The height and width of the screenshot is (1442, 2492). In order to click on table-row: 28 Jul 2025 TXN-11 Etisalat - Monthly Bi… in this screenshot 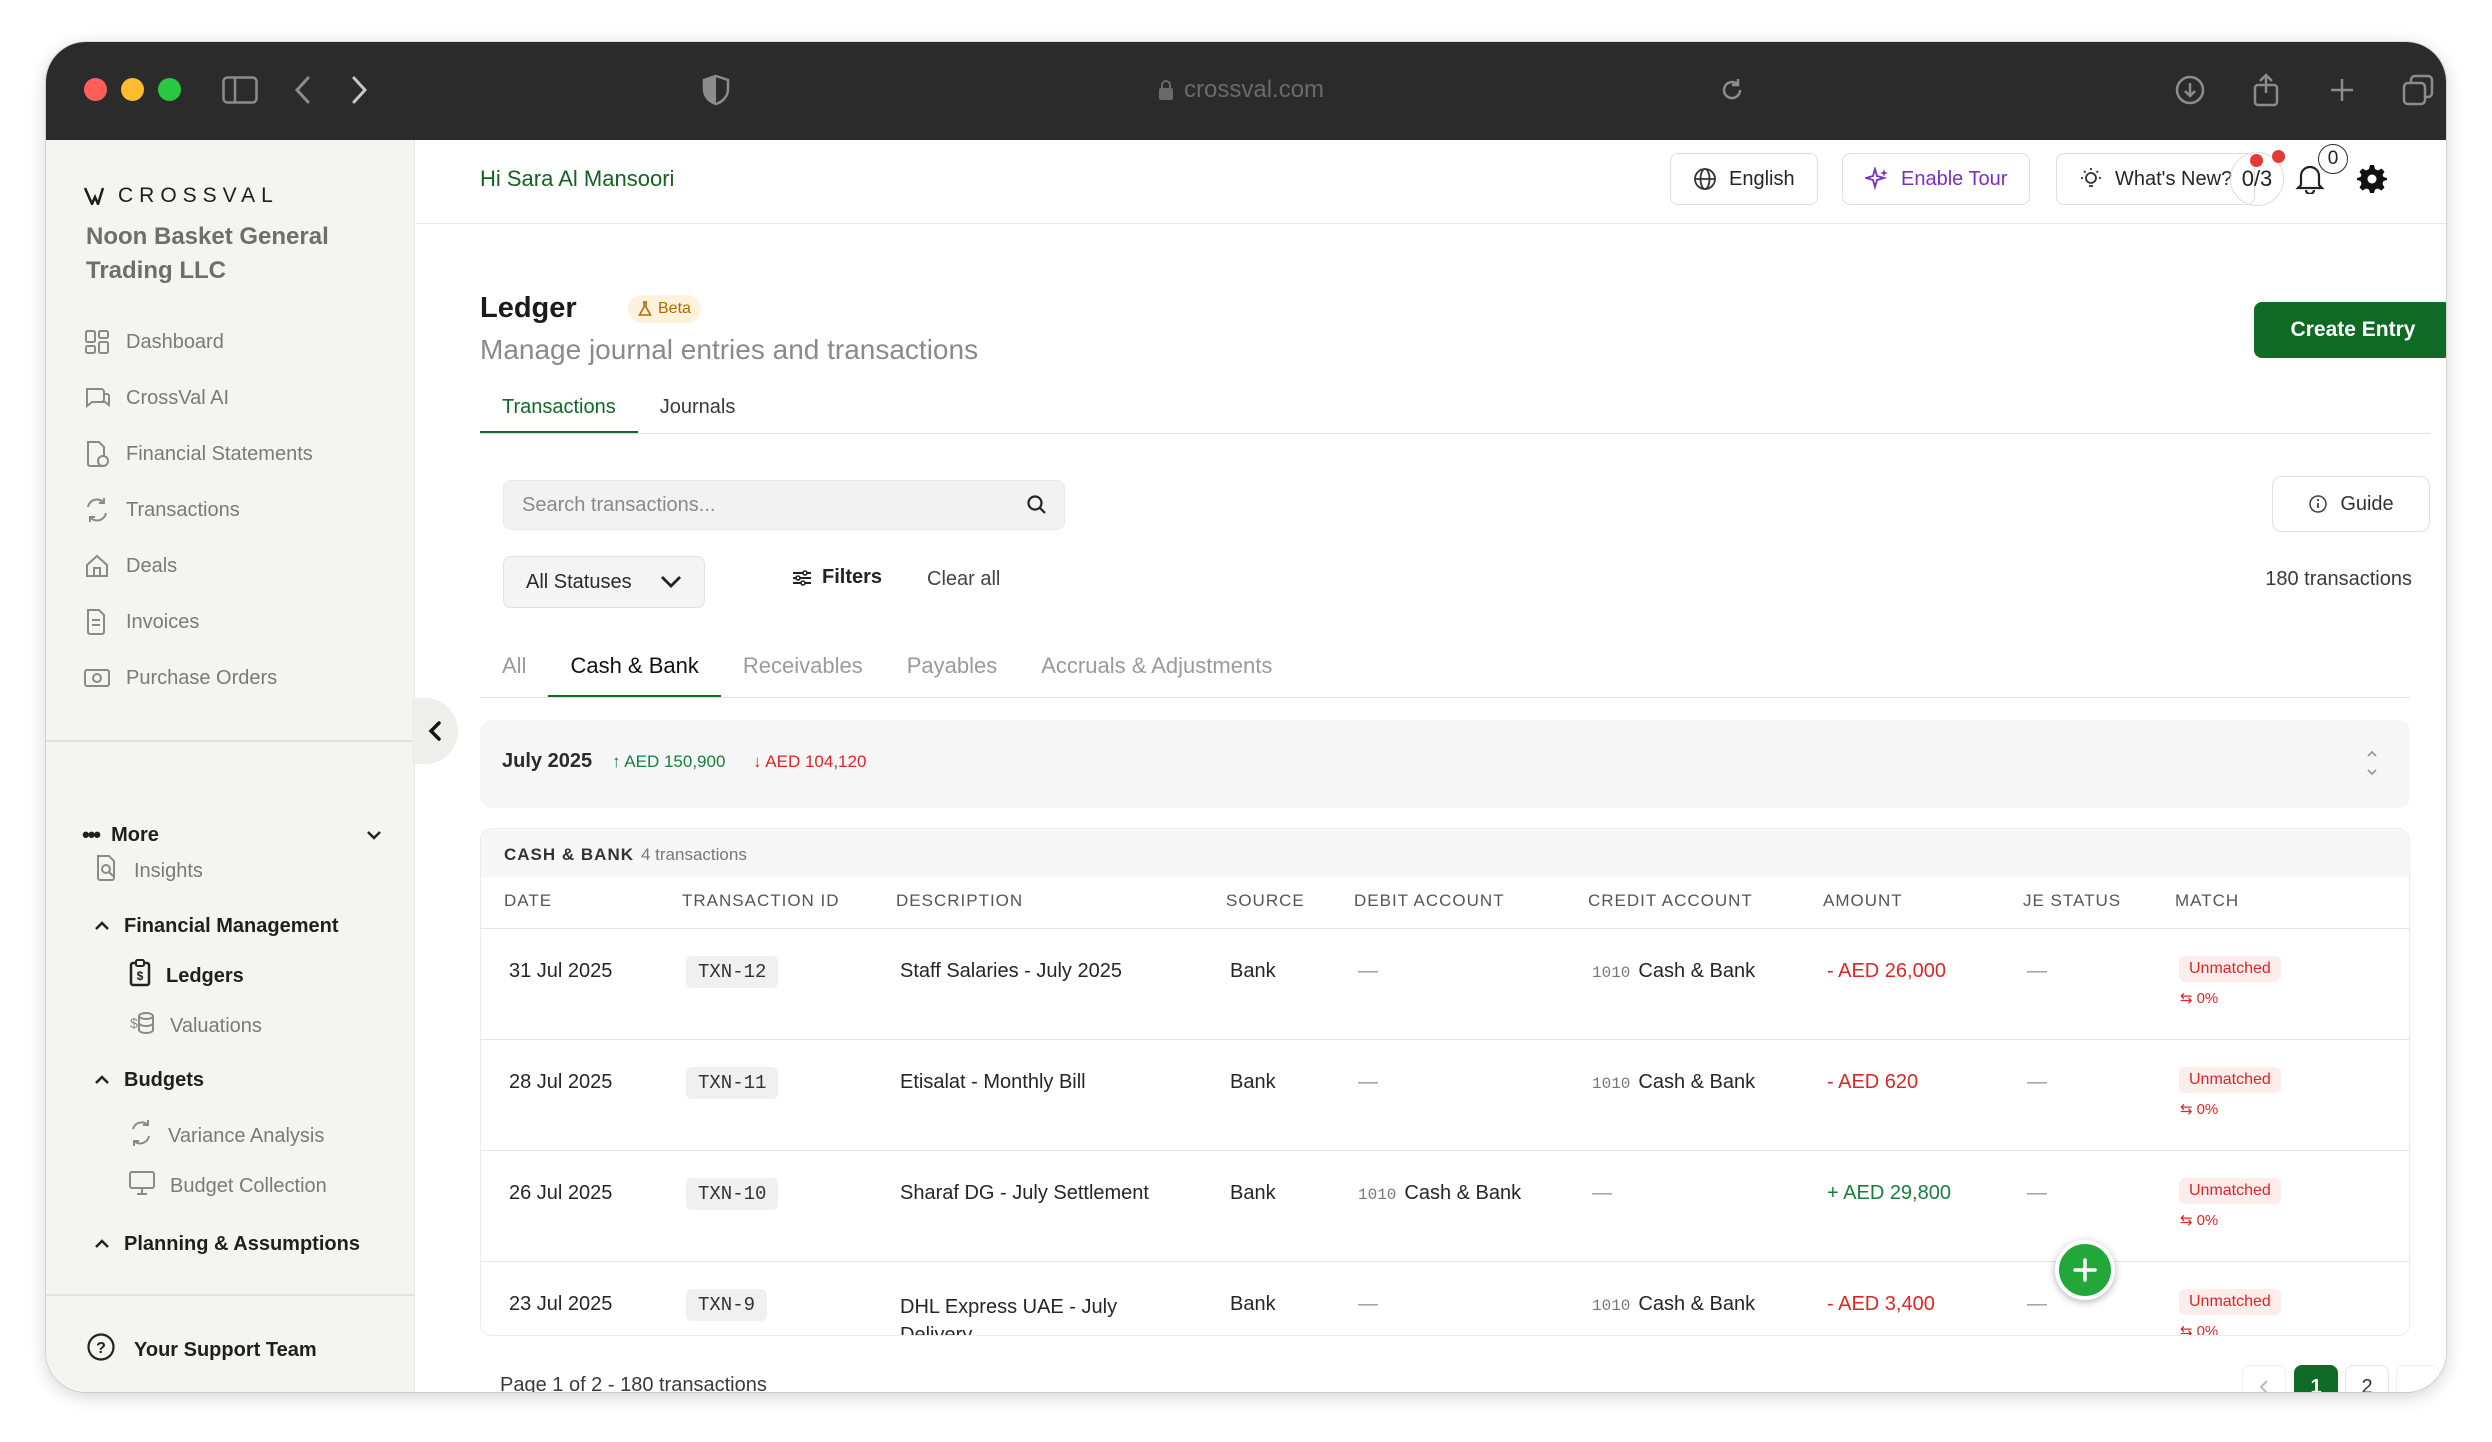, I will do `click(1445, 1095)`.